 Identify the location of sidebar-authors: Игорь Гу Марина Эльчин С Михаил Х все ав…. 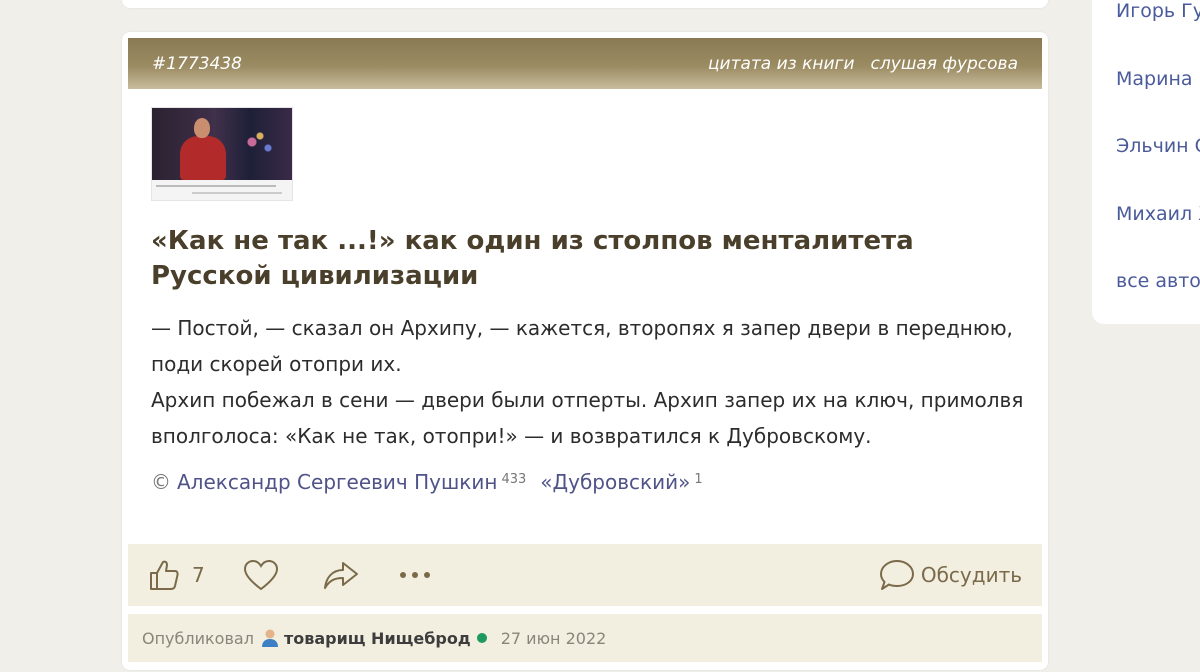
(1146, 162).